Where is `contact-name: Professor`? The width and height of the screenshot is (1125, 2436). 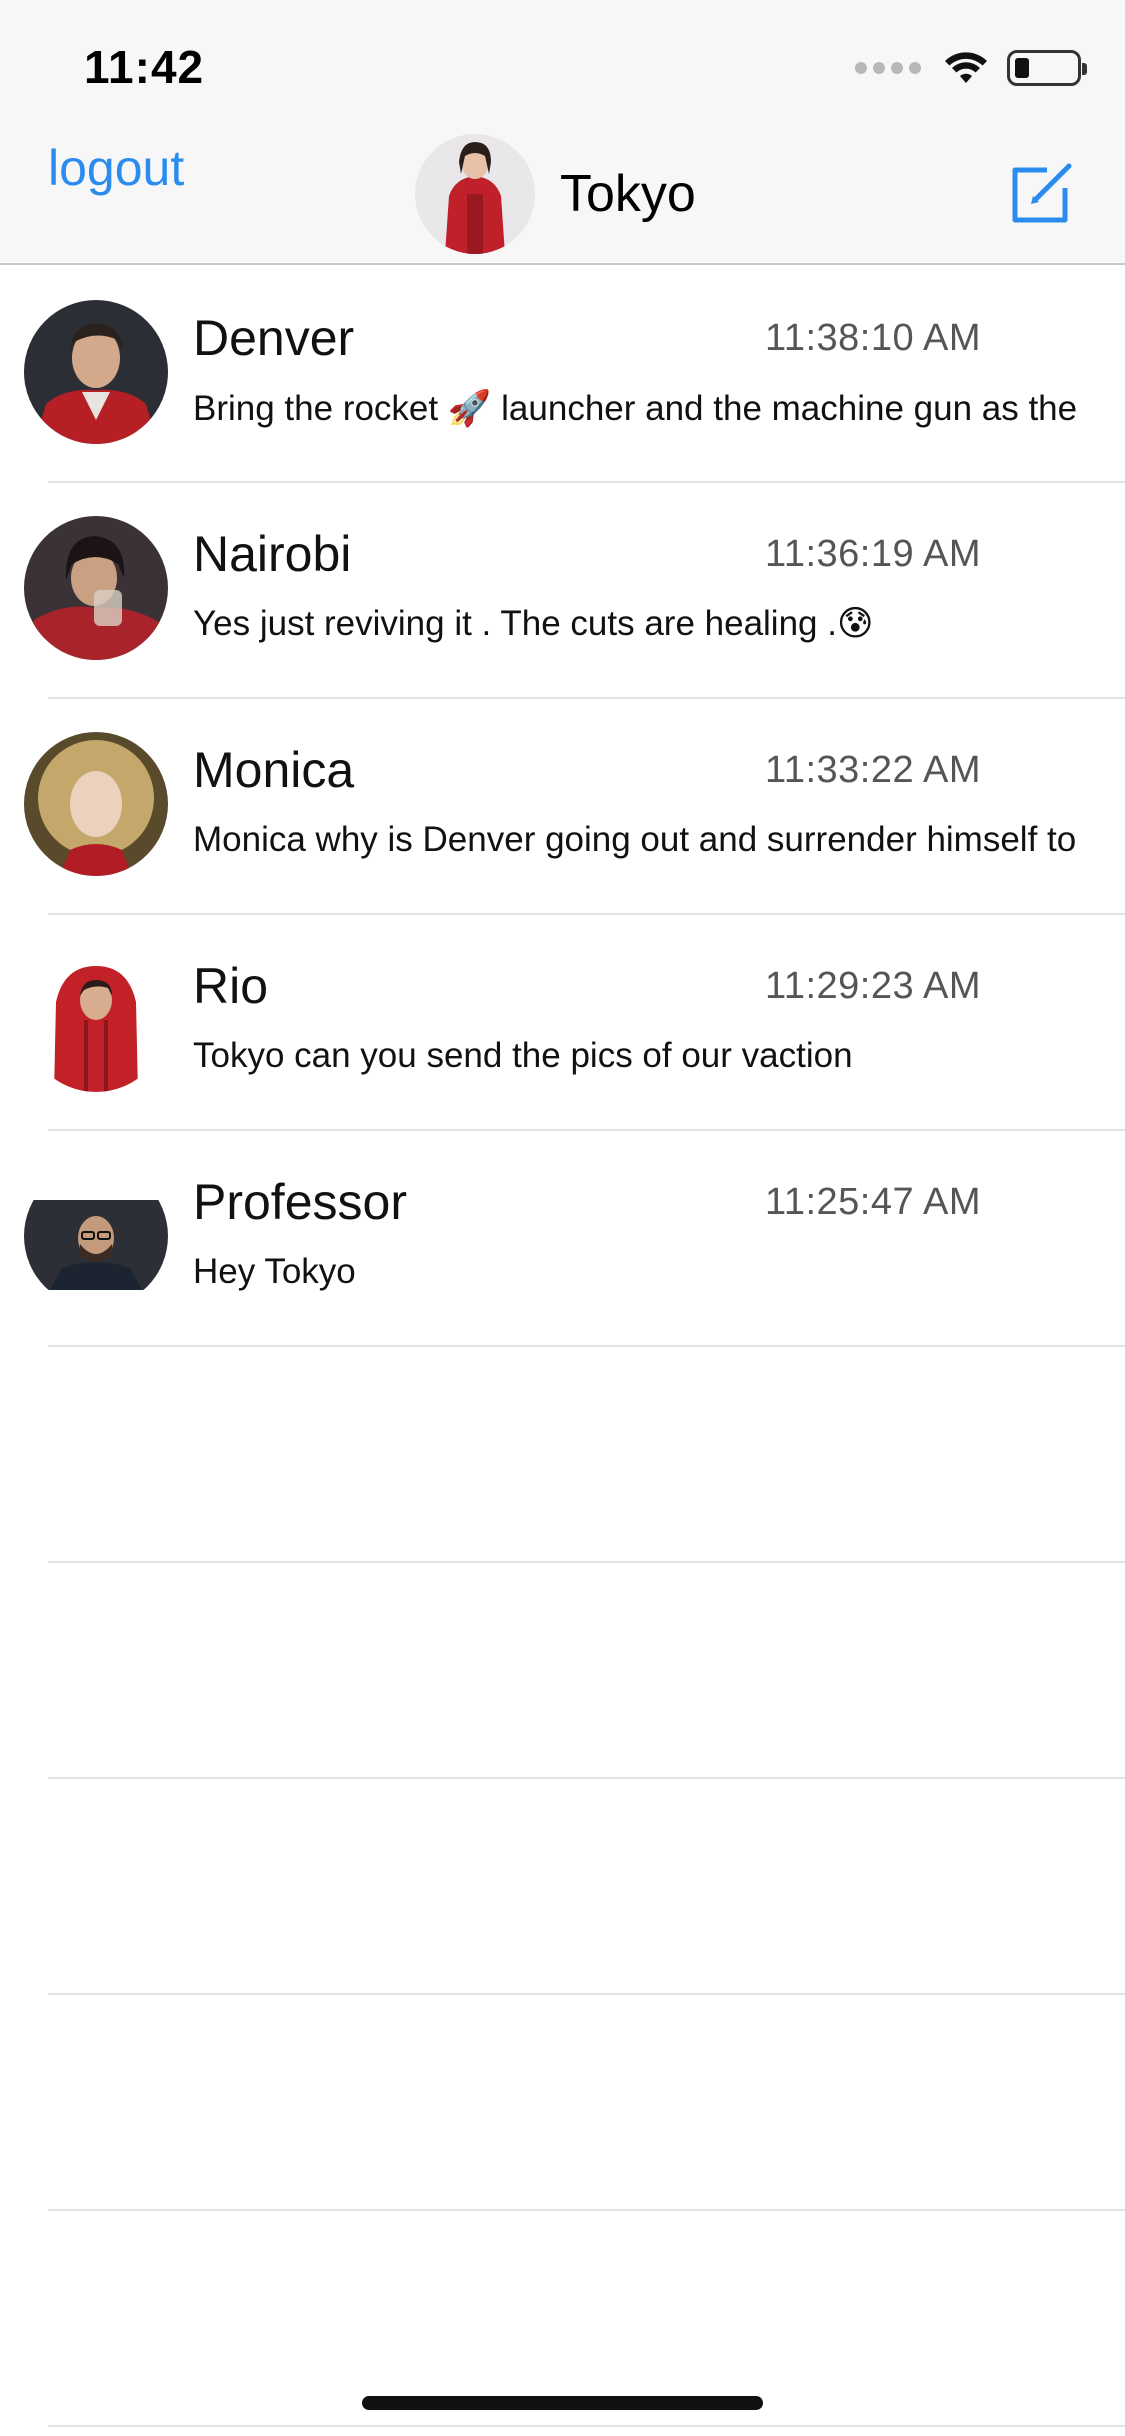
contact-name: Professor is located at coordinates (300, 1202).